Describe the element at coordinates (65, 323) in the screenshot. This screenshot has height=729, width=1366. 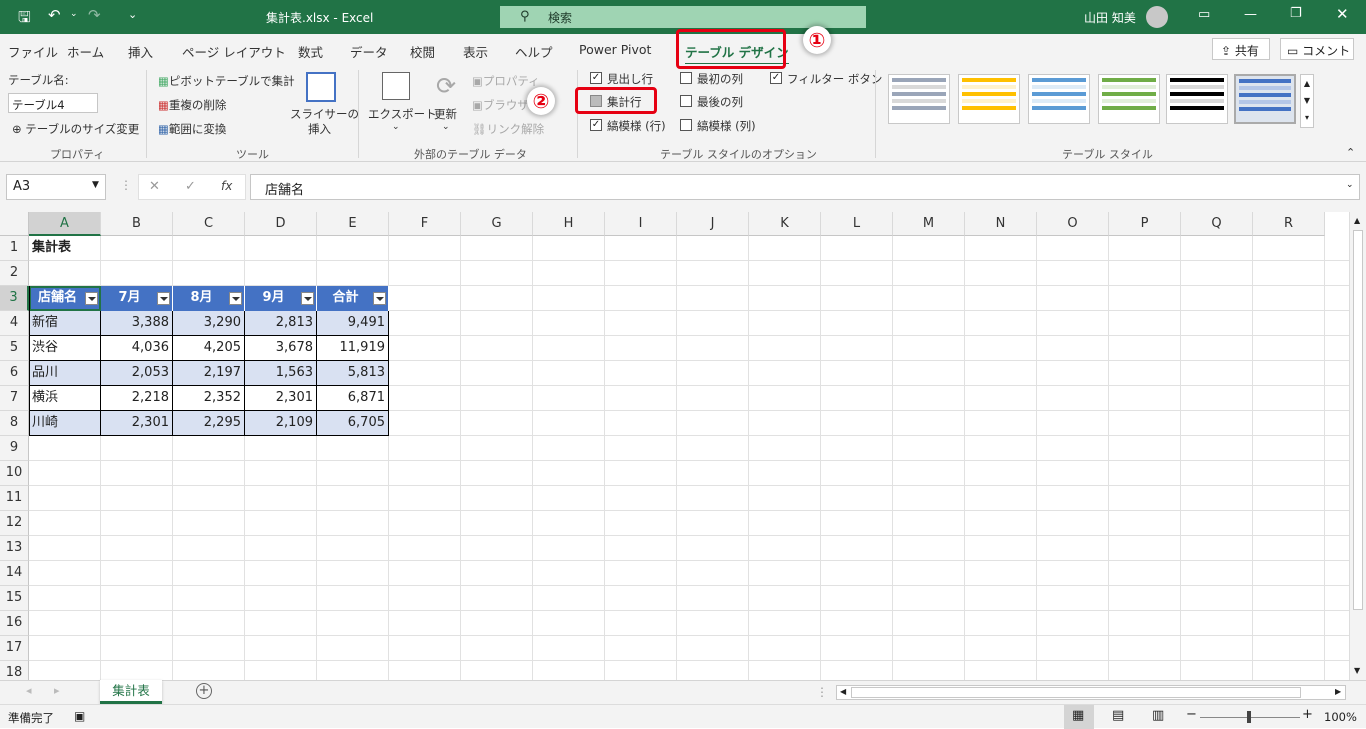
I see `table-data-cell: 新宿` at that location.